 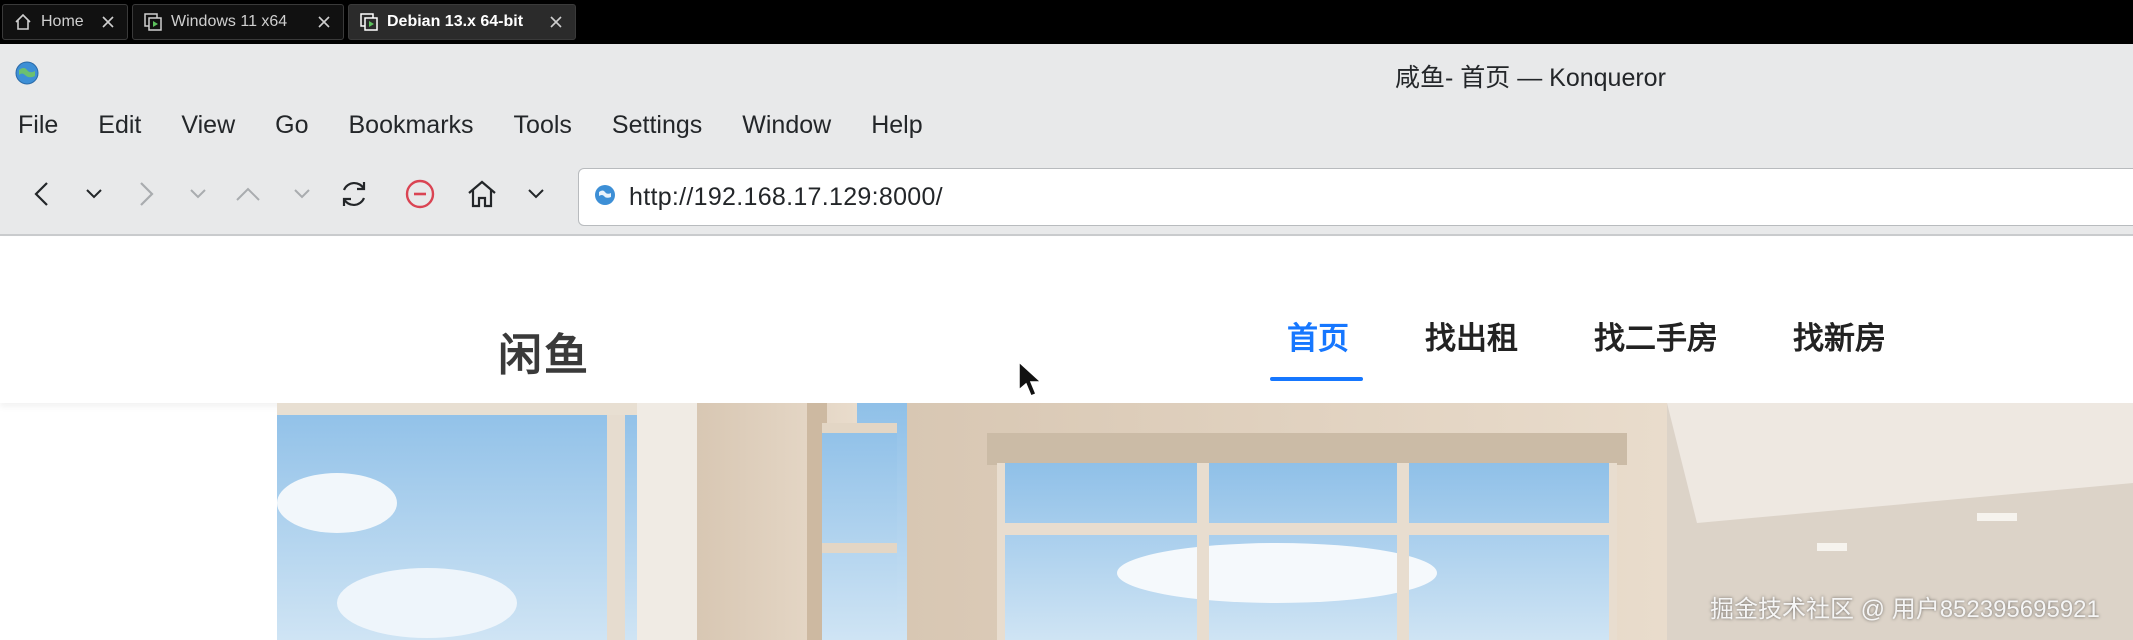 What do you see at coordinates (455, 21) in the screenshot?
I see `vm-tab-label: Debian 13.x 64-bit` at bounding box center [455, 21].